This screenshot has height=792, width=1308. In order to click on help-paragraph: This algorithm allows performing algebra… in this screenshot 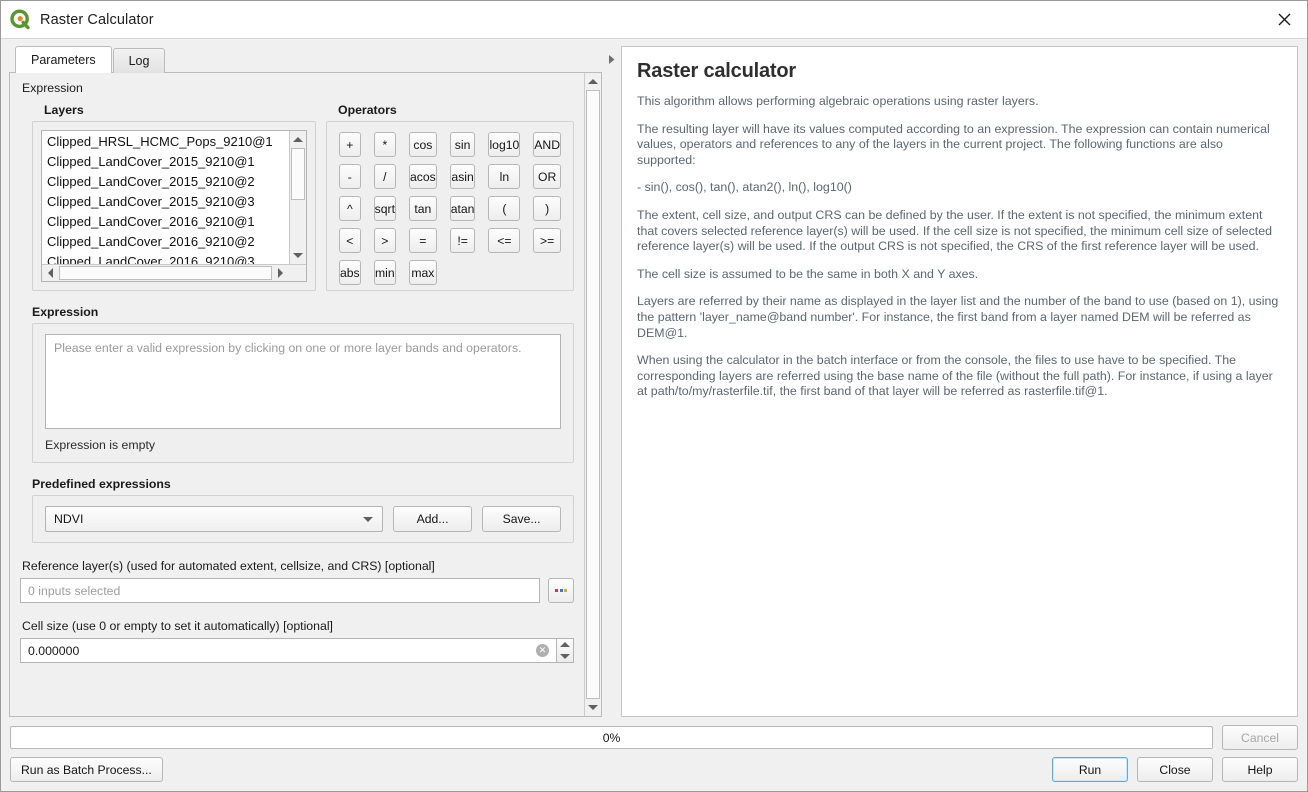, I will do `click(838, 101)`.